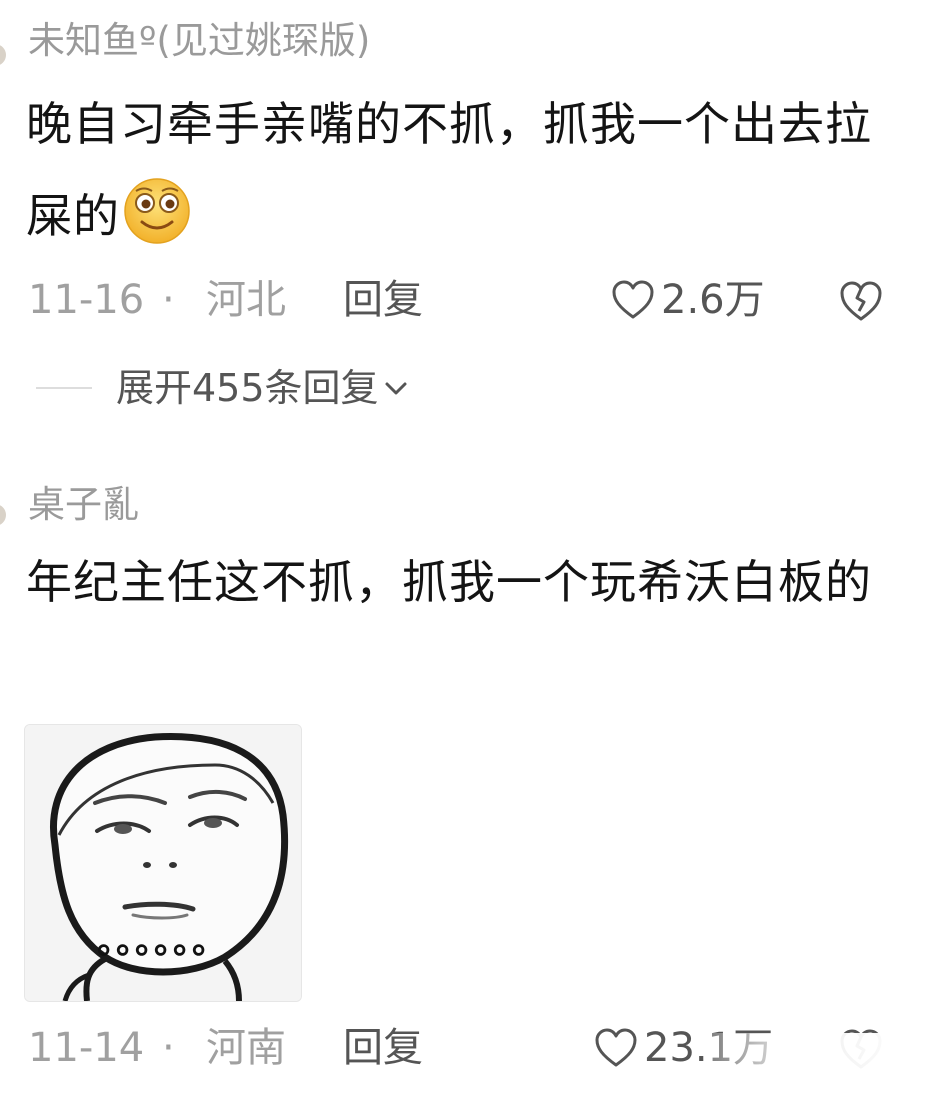 The height and width of the screenshot is (1095, 936). Describe the element at coordinates (162, 942) in the screenshot. I see `meme-caption: 。。。。。。` at that location.